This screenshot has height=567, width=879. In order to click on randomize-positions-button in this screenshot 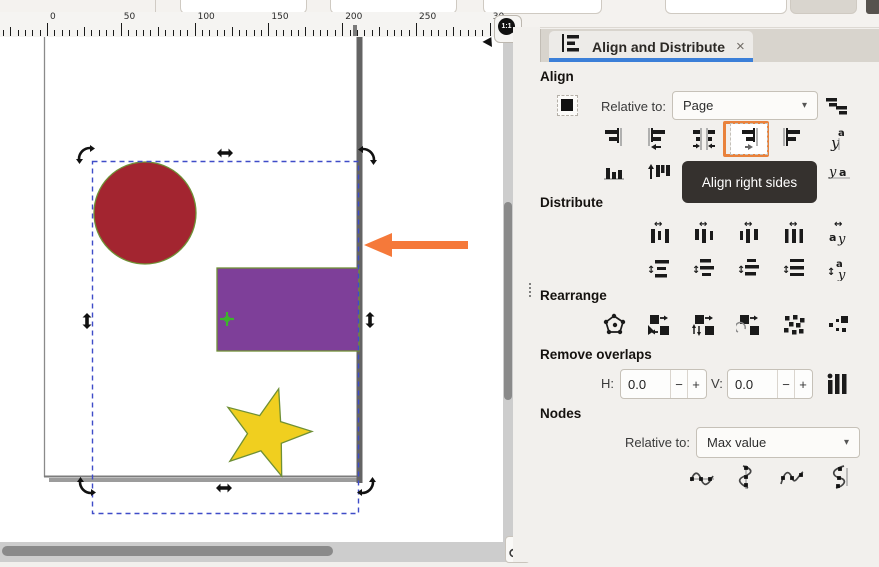, I will do `click(794, 325)`.